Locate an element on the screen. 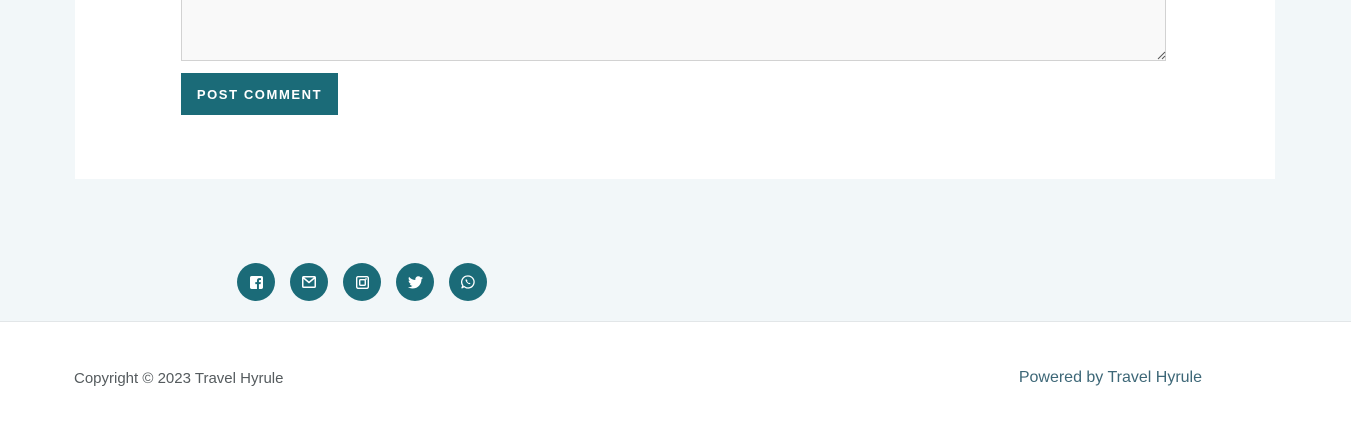 This screenshot has width=1351, height=444. facebook-link is located at coordinates (256, 282).